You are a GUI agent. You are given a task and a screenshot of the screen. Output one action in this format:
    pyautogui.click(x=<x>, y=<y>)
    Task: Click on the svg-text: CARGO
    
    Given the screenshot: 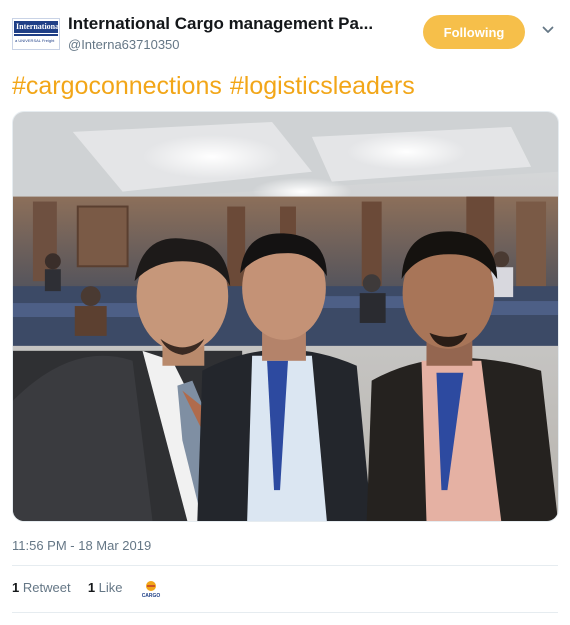 What is the action you would take?
    pyautogui.click(x=151, y=596)
    